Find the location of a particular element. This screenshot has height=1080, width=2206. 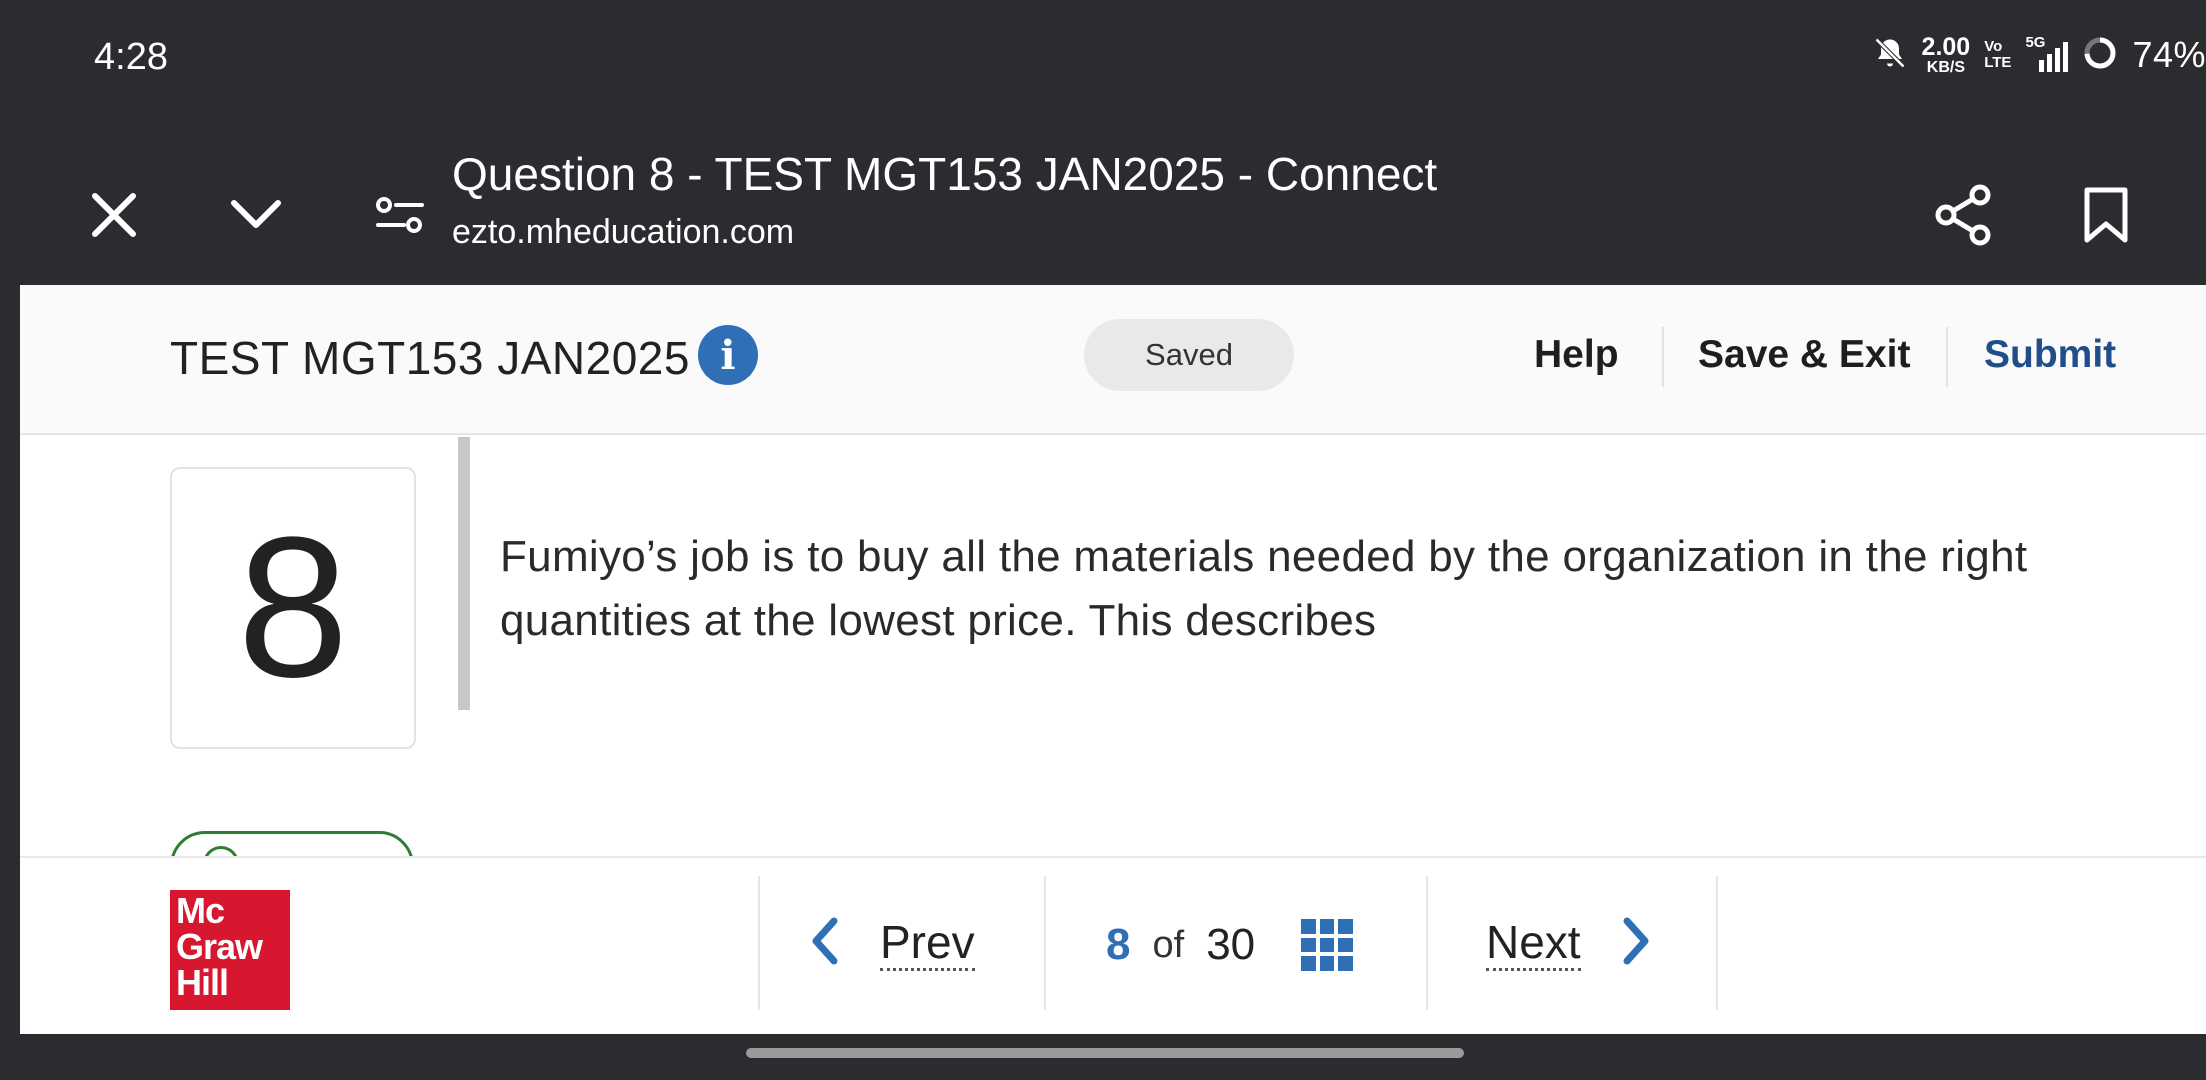

network-speed: 2.00 KB/S is located at coordinates (1946, 54).